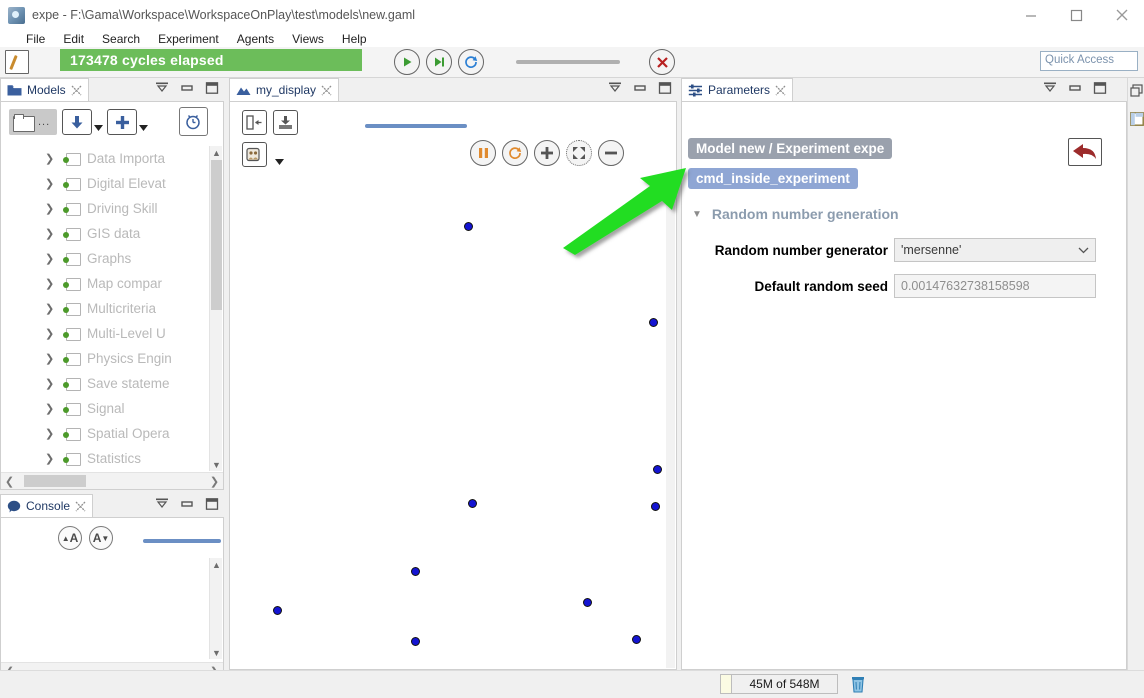  I want to click on random-seed-field: 0.00147632738158598, so click(995, 286).